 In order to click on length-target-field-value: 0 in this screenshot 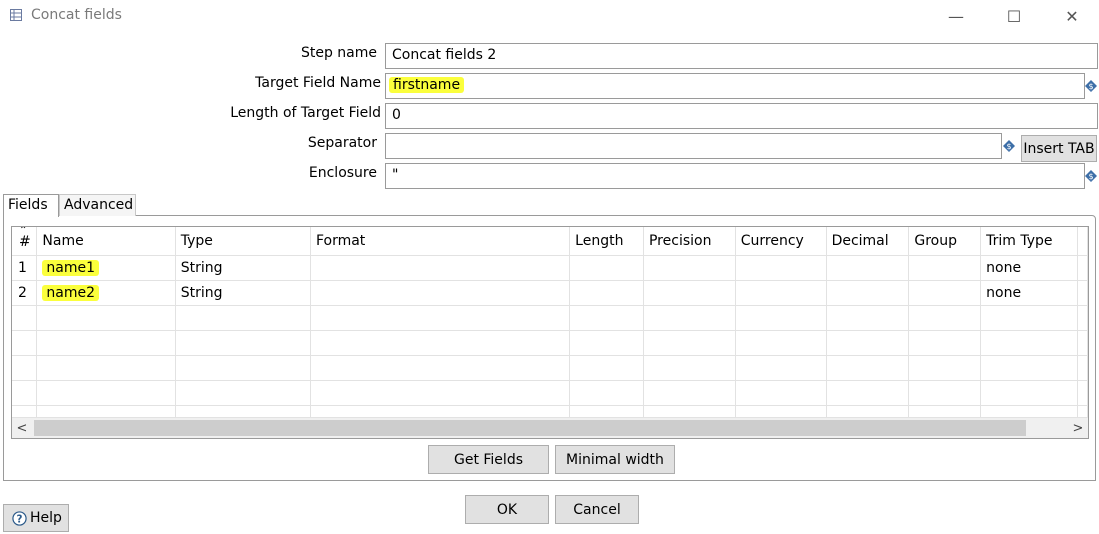, I will do `click(396, 115)`.